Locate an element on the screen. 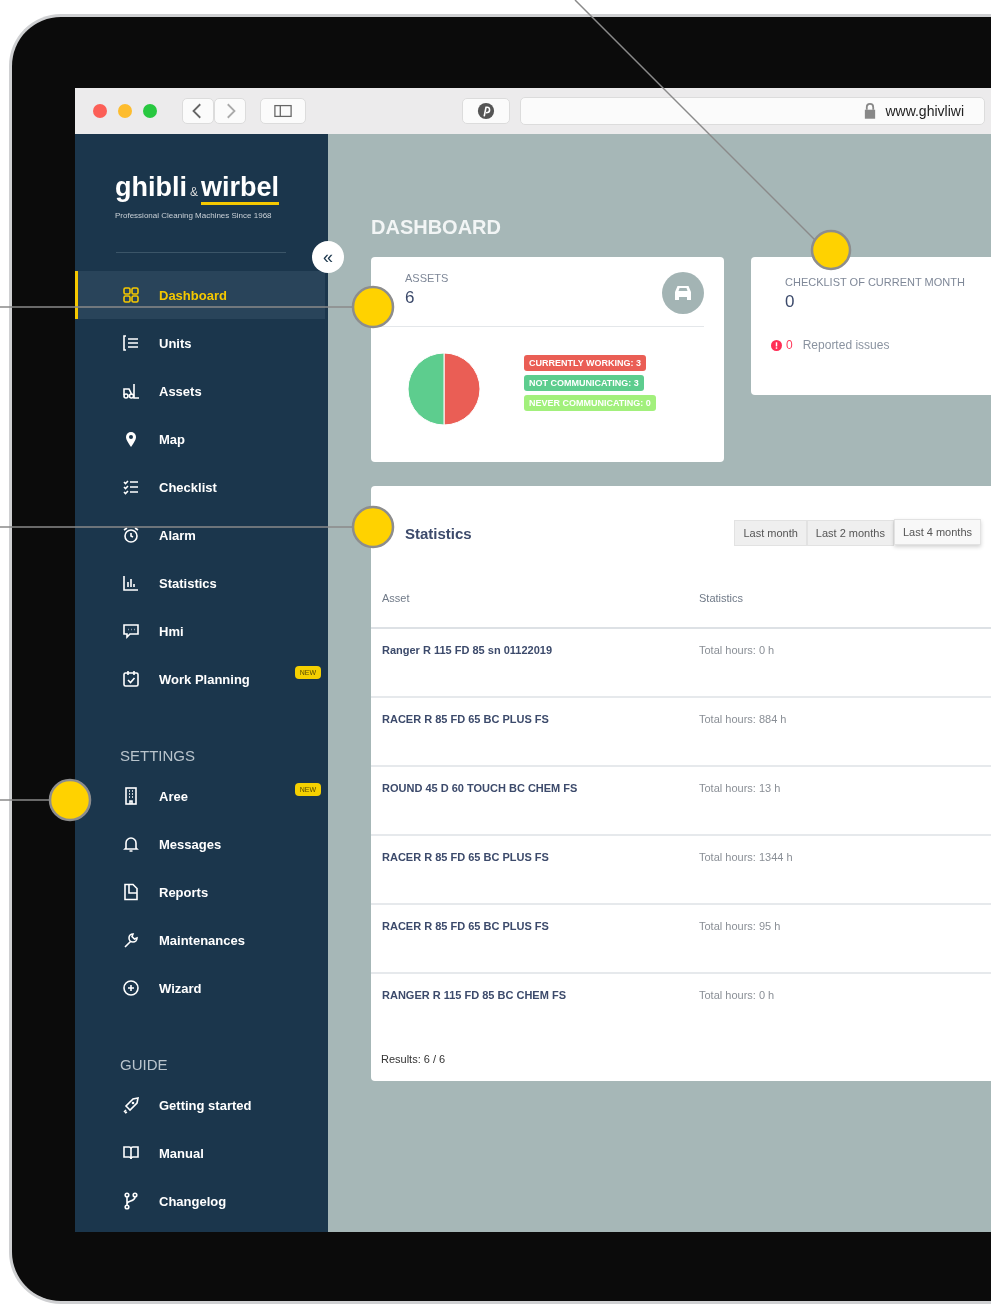  nav-item: Messages is located at coordinates (208, 844).